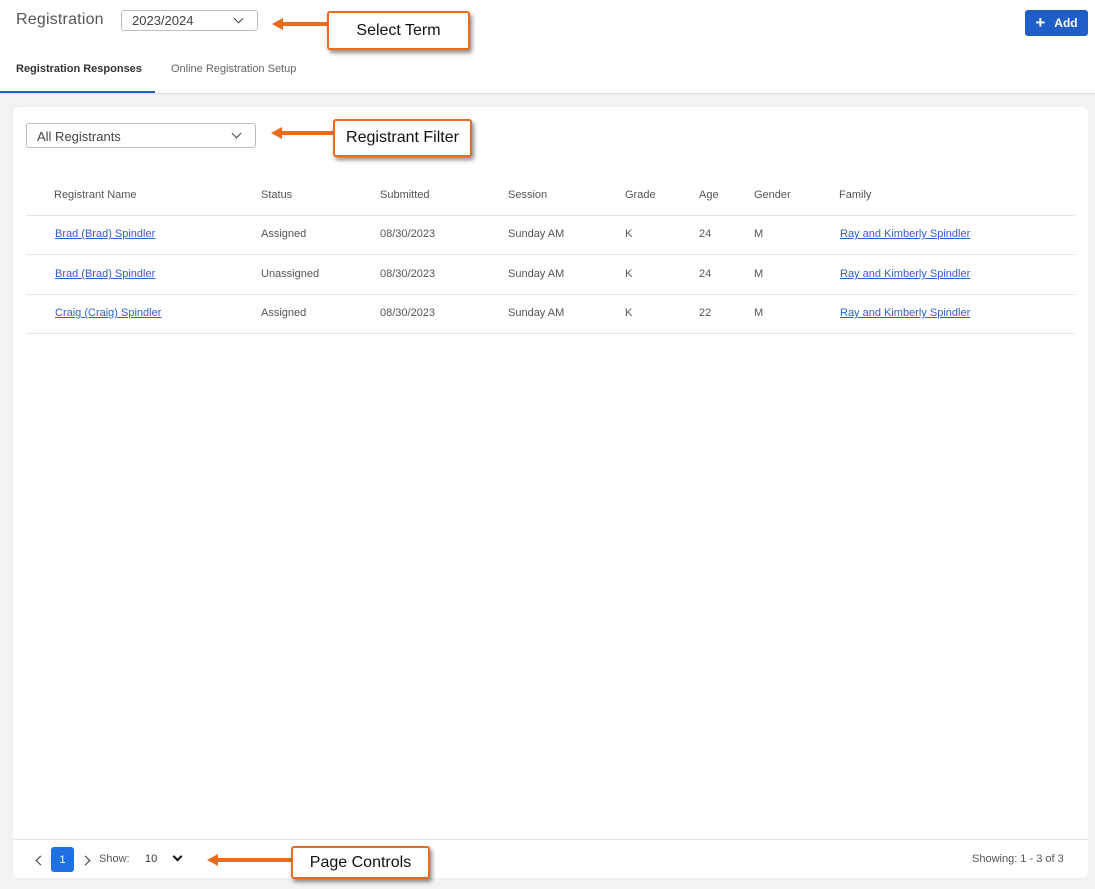 The image size is (1095, 889). What do you see at coordinates (77, 92) in the screenshot?
I see `active-tab-indicator` at bounding box center [77, 92].